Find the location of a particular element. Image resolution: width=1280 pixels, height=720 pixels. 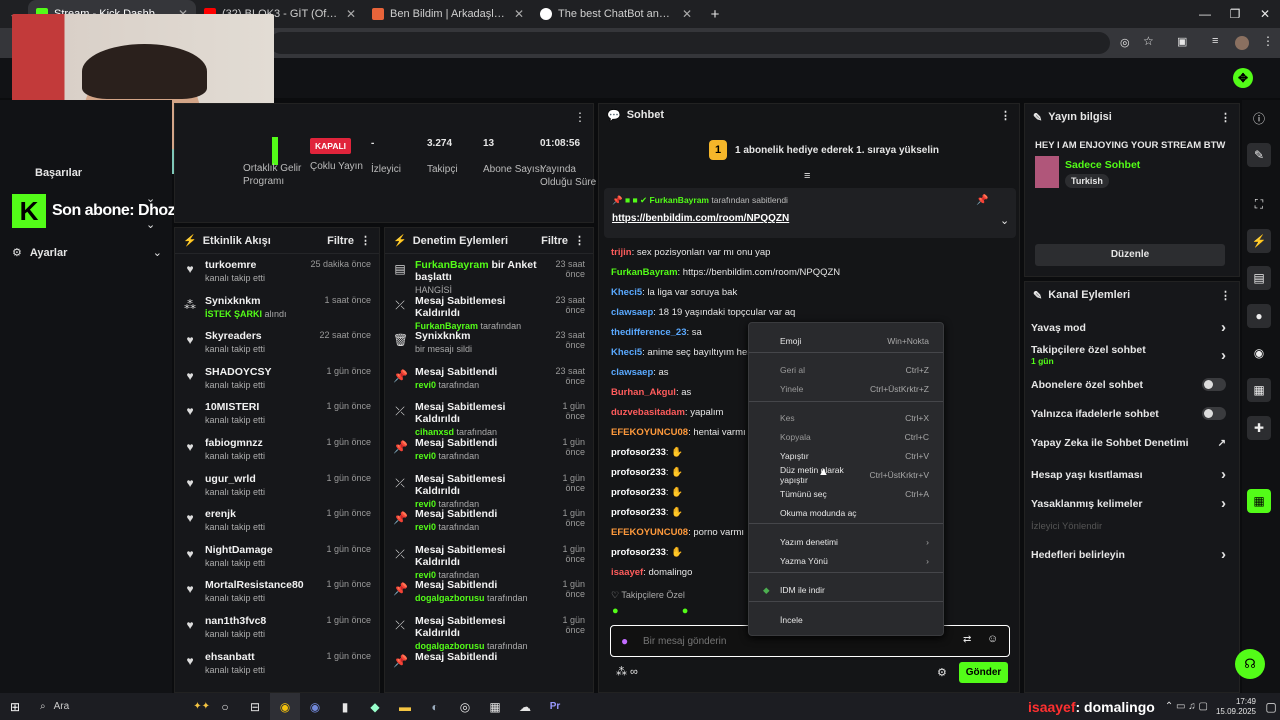

context-menu-item: Yapıştır Ctrl+V is located at coordinates (846, 456).